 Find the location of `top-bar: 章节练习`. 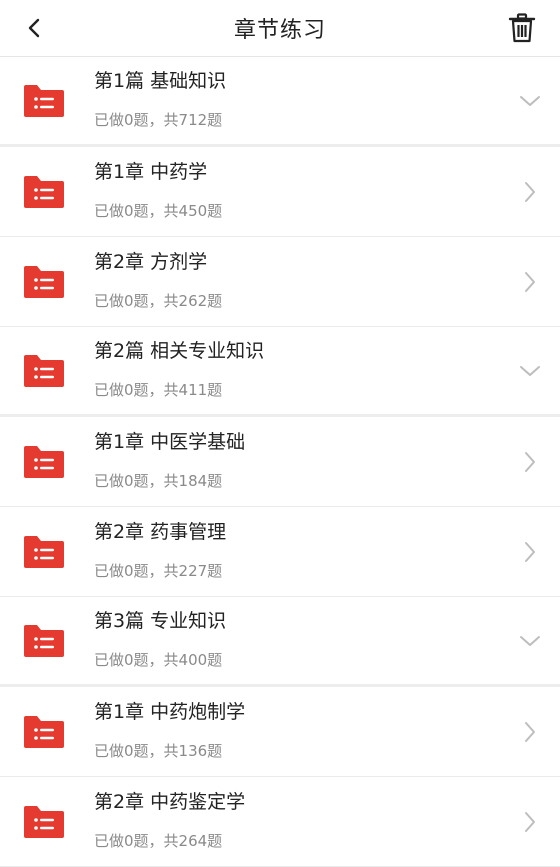

top-bar: 章节练习 is located at coordinates (280, 28).